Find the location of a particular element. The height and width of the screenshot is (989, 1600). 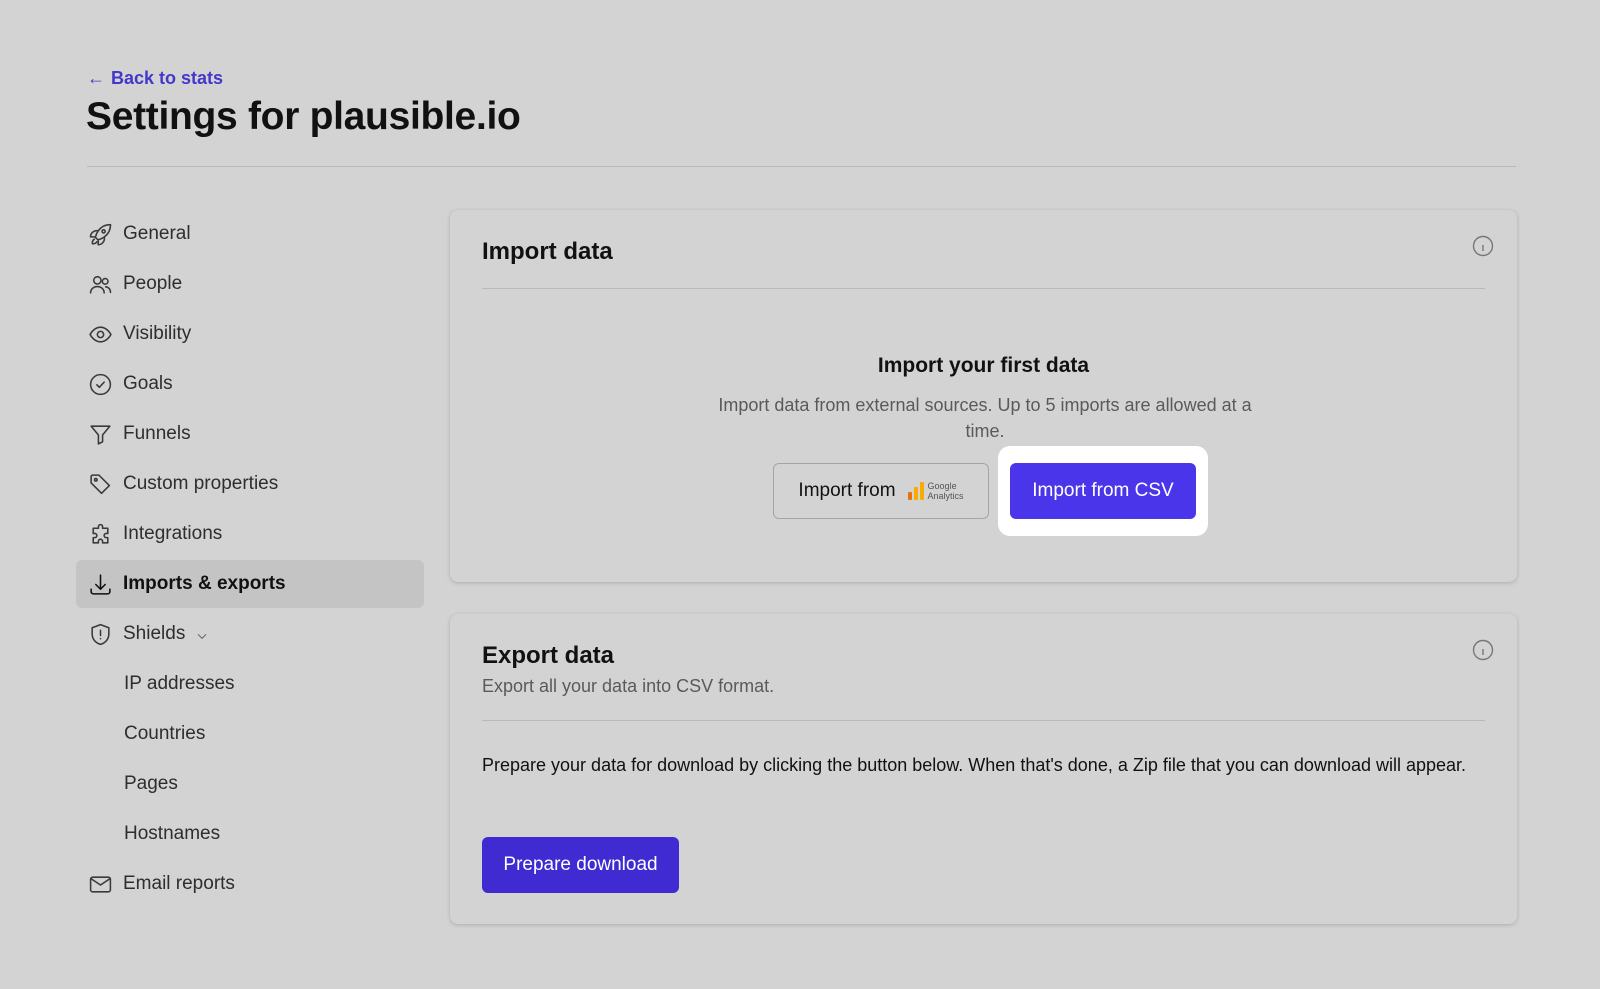

download-icon is located at coordinates (100, 584).